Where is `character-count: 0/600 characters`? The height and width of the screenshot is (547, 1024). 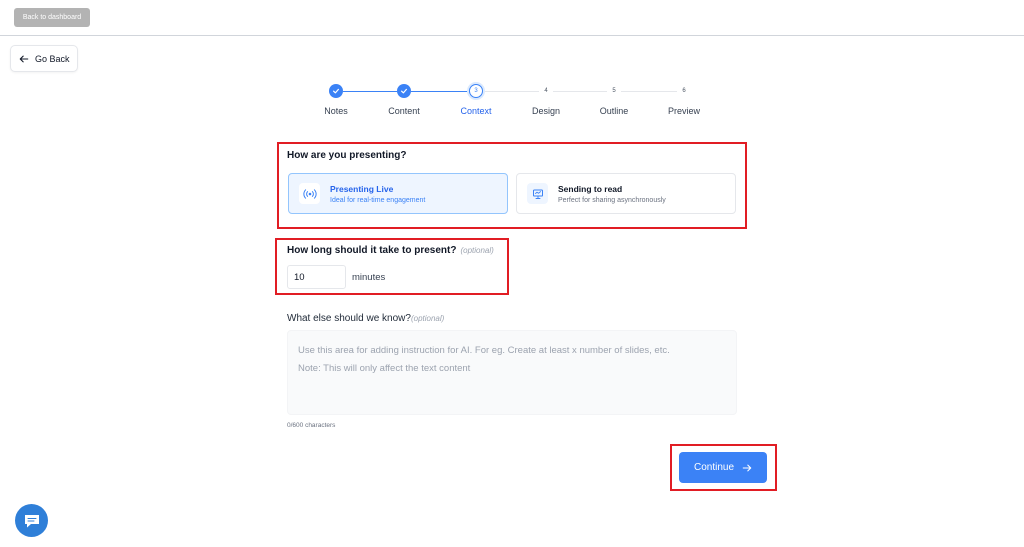
character-count: 0/600 characters is located at coordinates (311, 425).